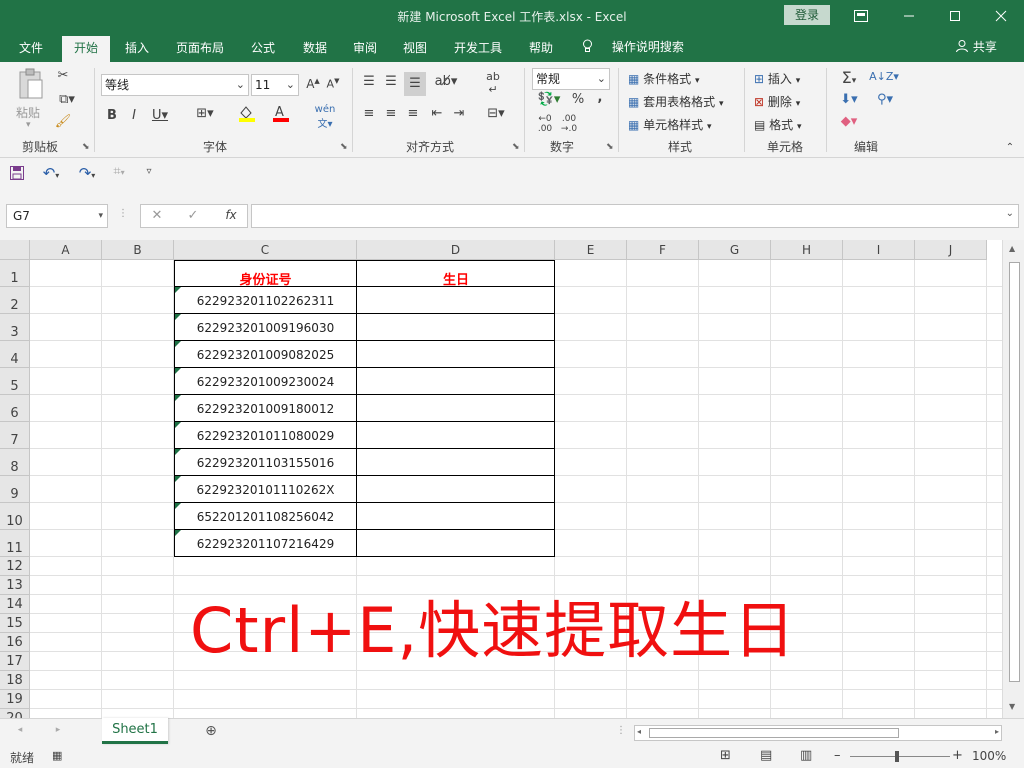  What do you see at coordinates (413, 113) in the screenshot?
I see `align-right-icon: ≡` at bounding box center [413, 113].